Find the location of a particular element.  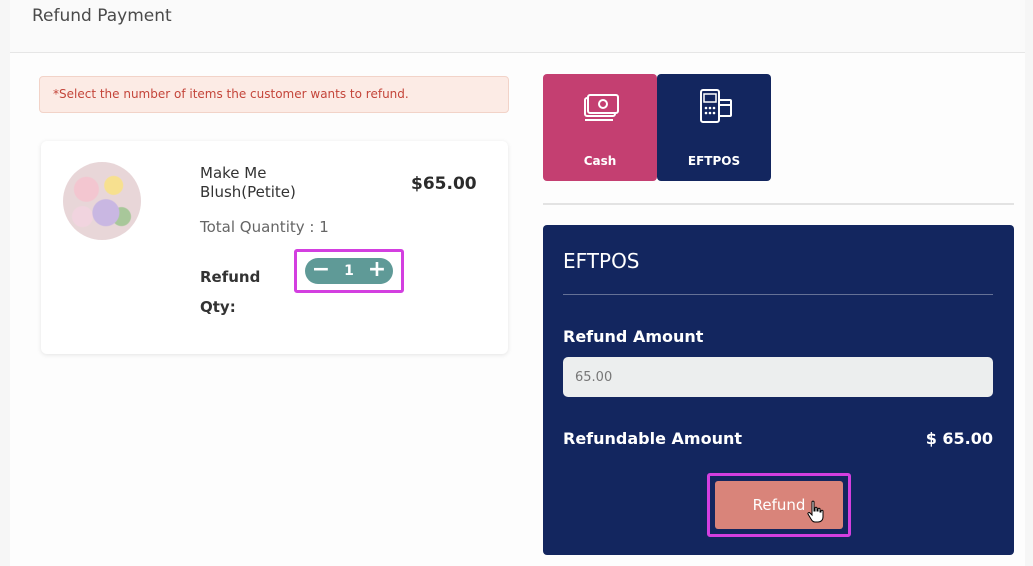

increment-button: + is located at coordinates (377, 271).